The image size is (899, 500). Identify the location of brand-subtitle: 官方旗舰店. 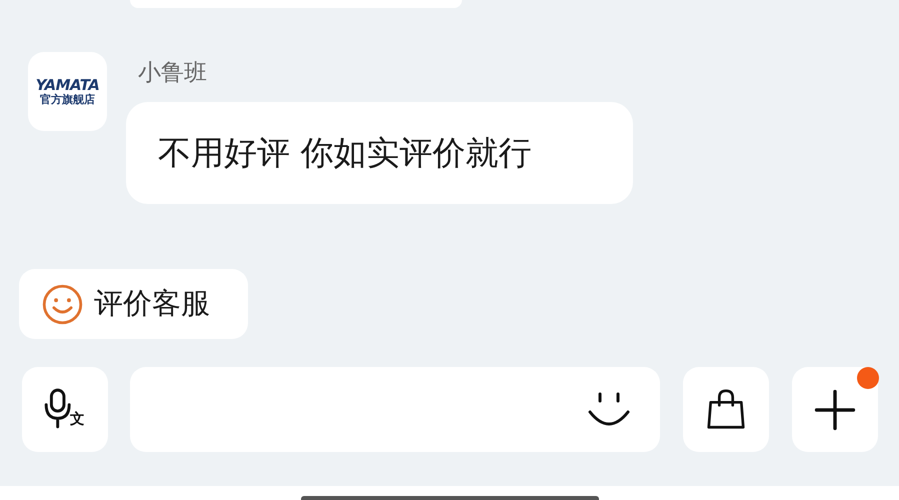
(67, 99).